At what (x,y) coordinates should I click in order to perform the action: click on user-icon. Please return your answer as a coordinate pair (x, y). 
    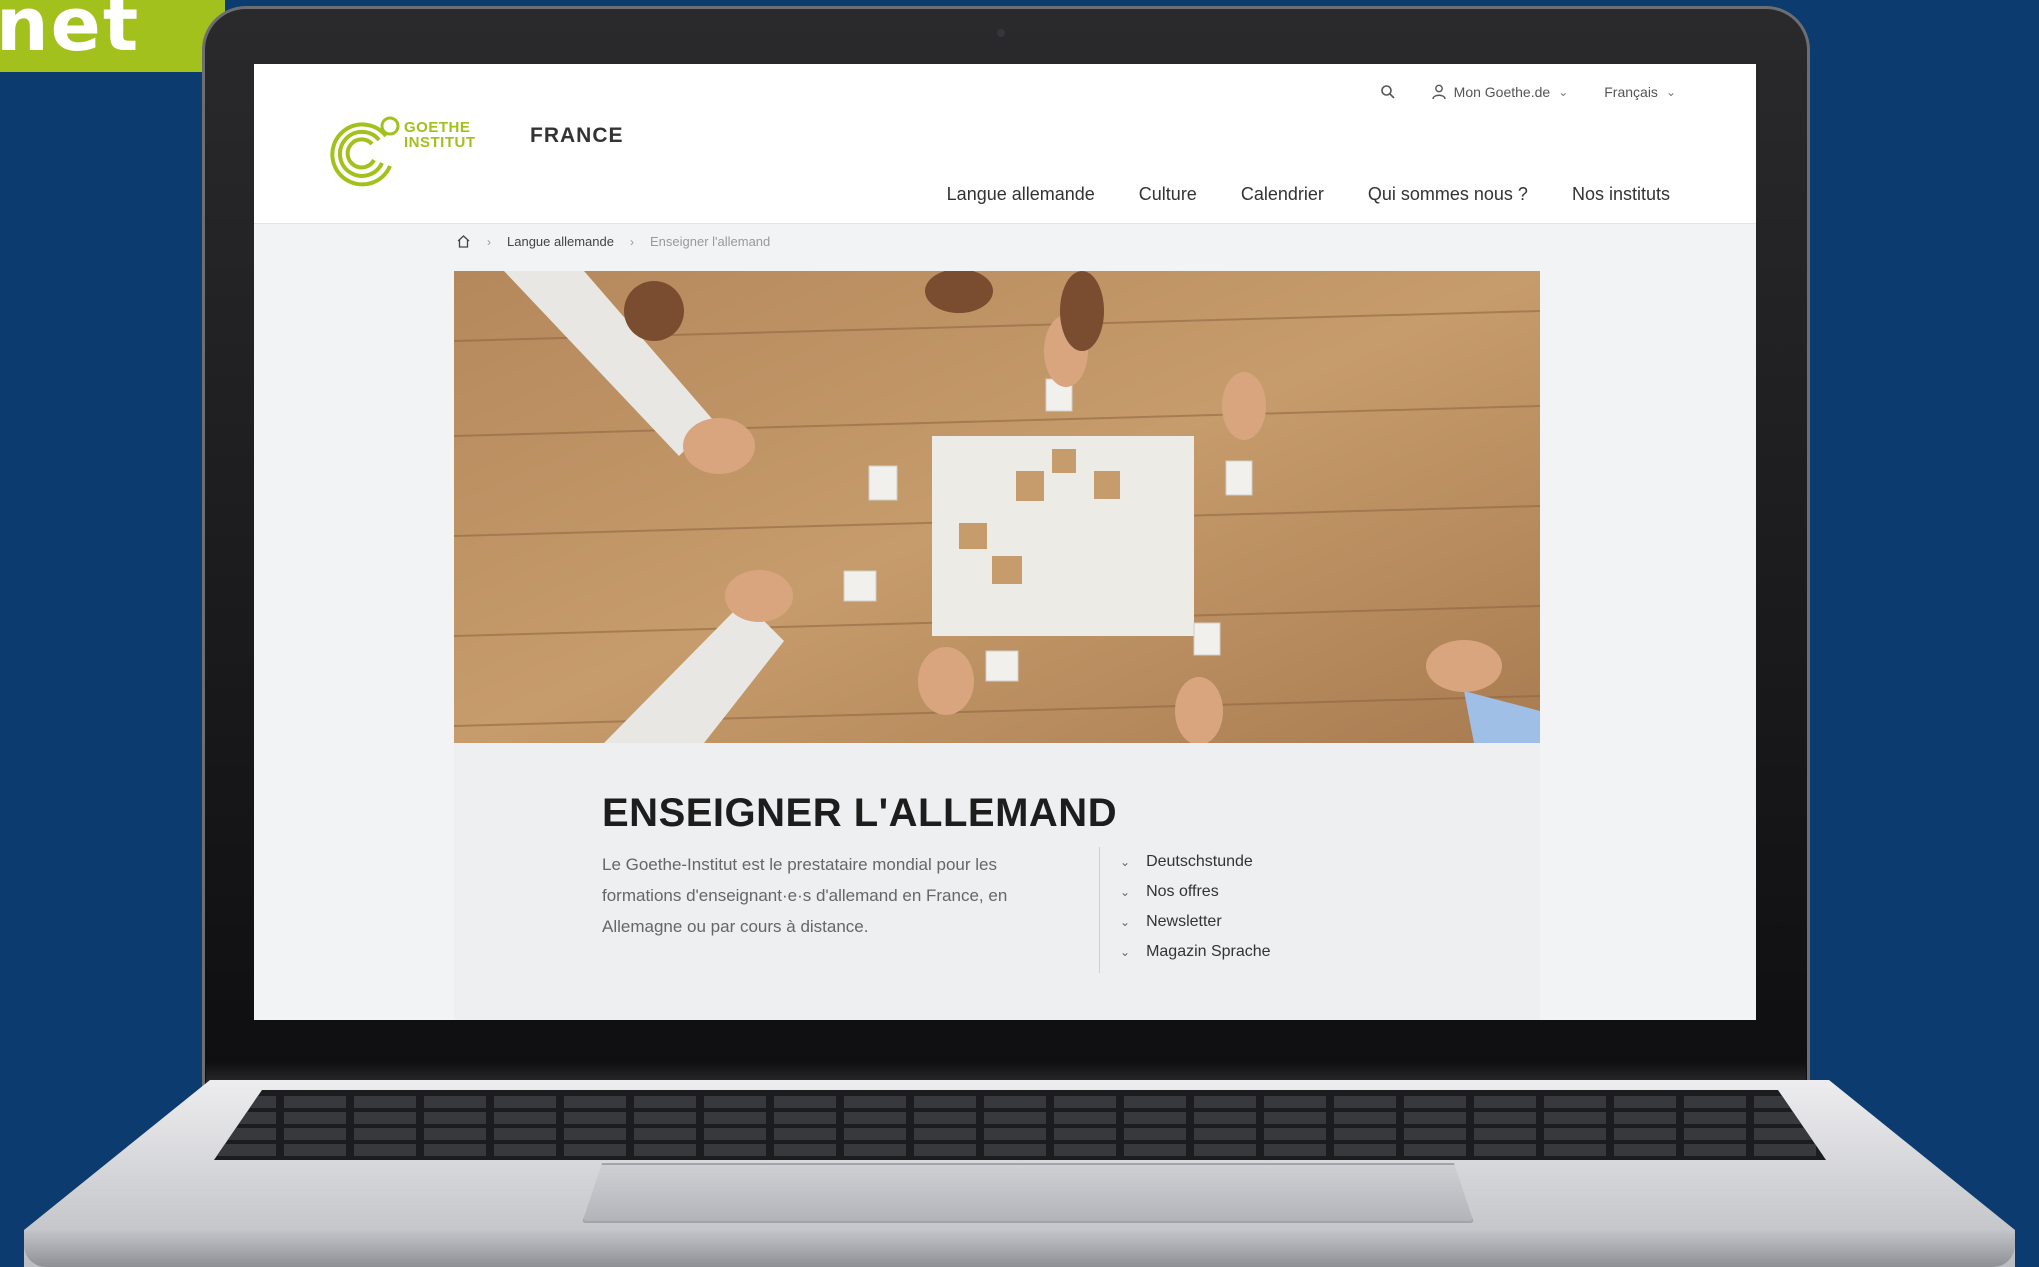
    Looking at the image, I should click on (1438, 92).